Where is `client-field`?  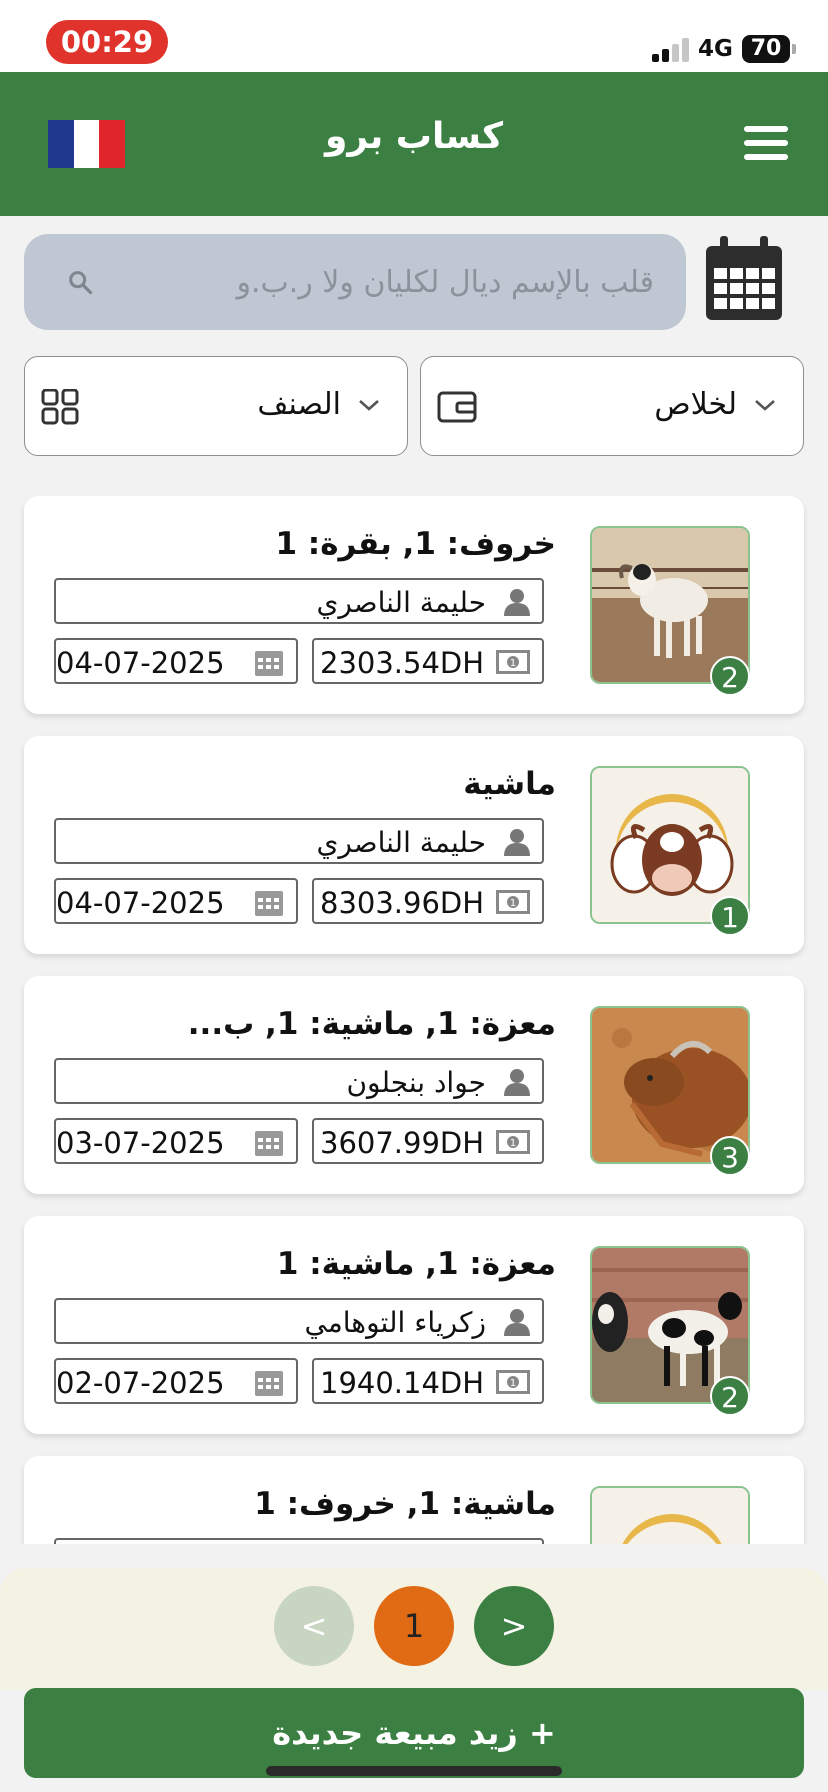
client-field is located at coordinates (299, 1541).